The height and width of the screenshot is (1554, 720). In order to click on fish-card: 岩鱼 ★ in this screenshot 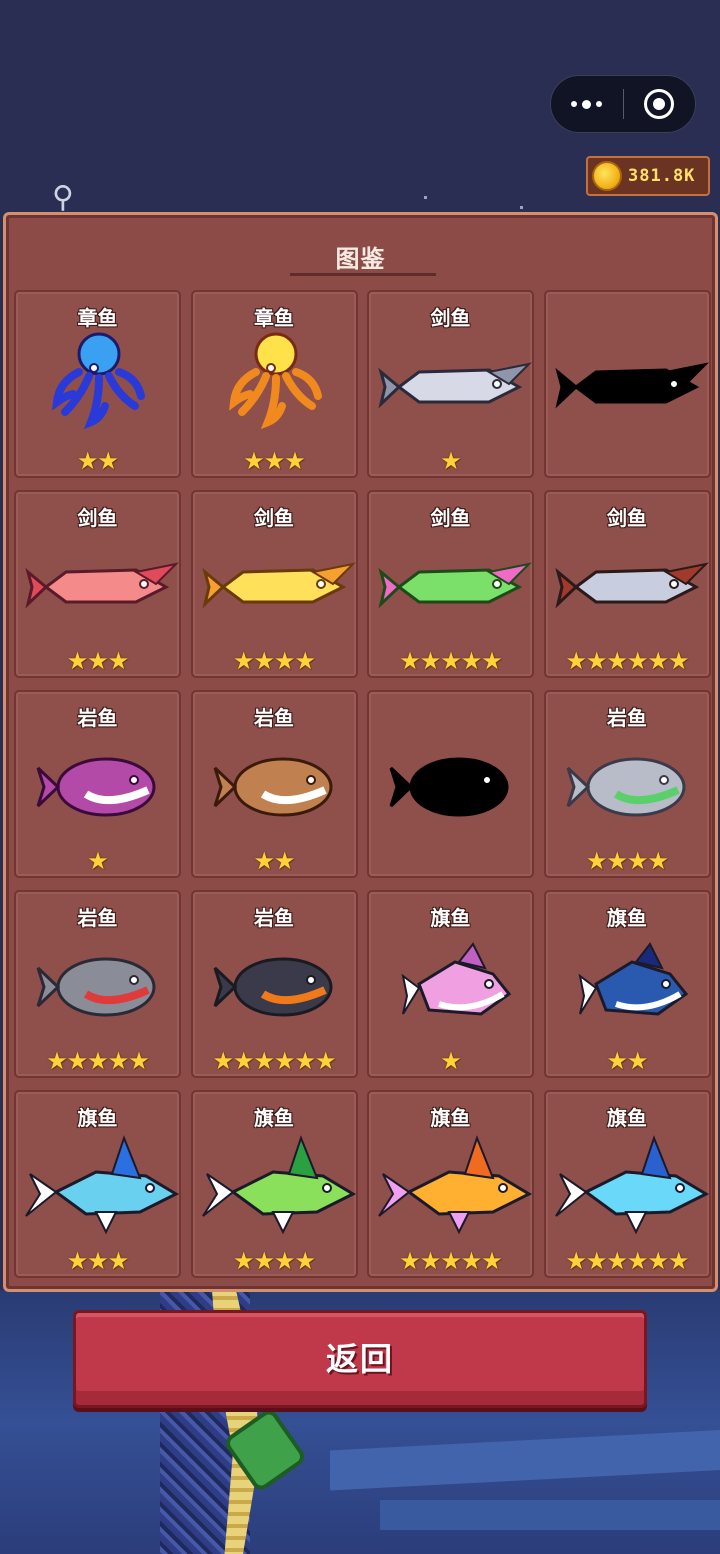, I will do `click(97, 784)`.